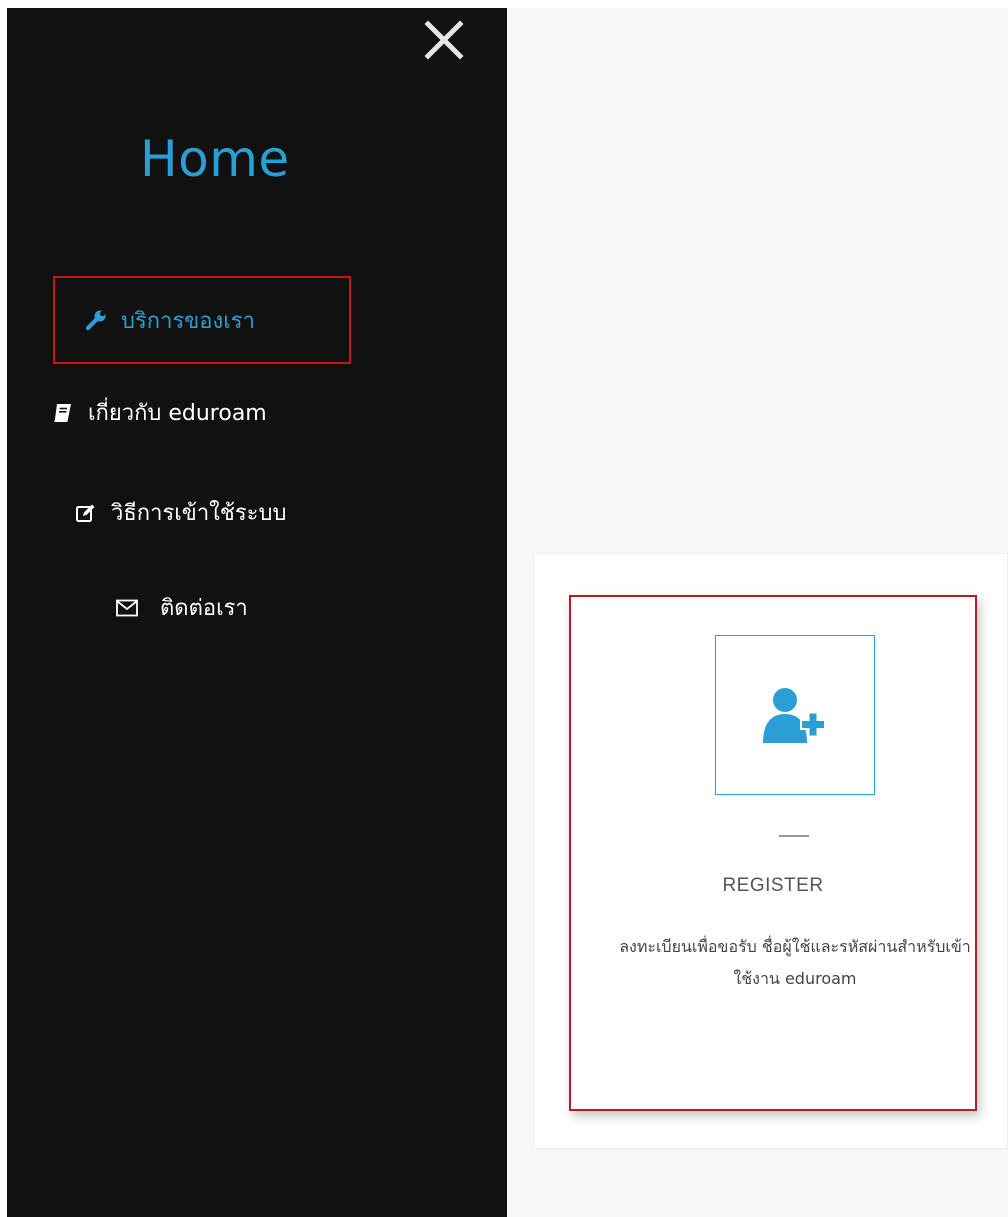  What do you see at coordinates (204, 608) in the screenshot?
I see `nav-item-label: ติดต่อเรา` at bounding box center [204, 608].